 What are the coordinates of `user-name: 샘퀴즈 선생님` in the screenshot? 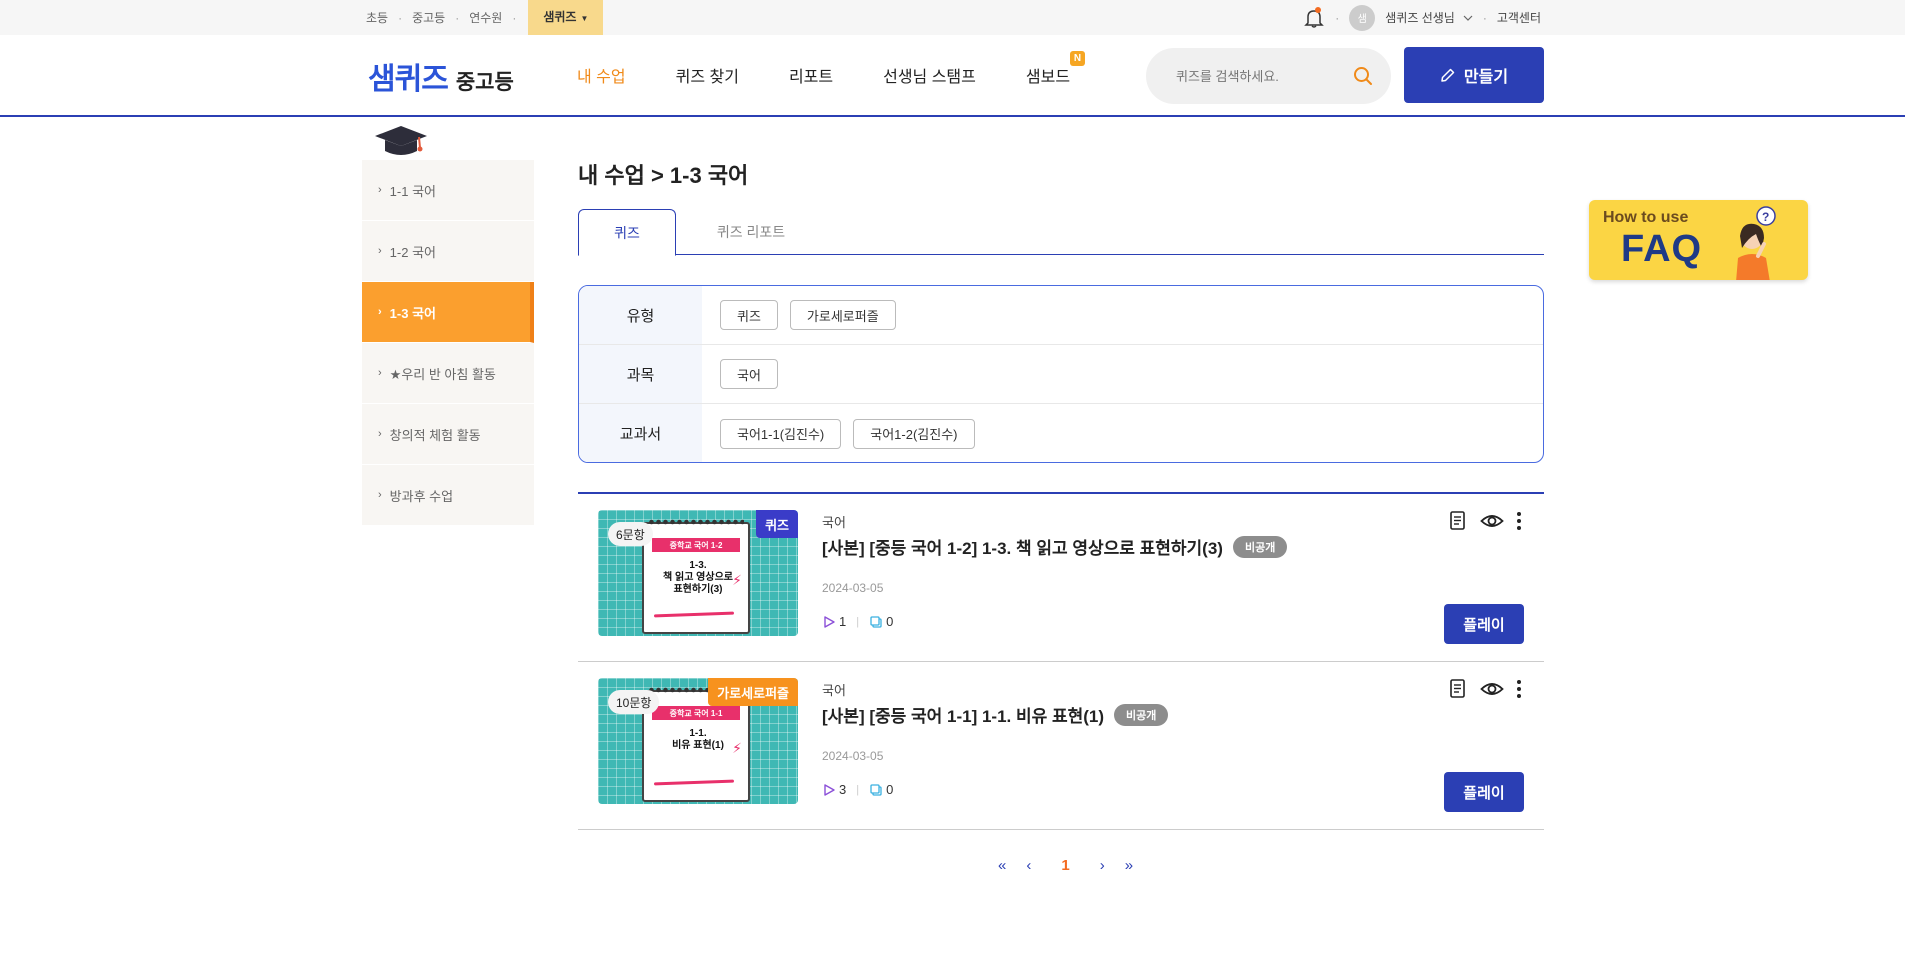 It's located at (1420, 17).